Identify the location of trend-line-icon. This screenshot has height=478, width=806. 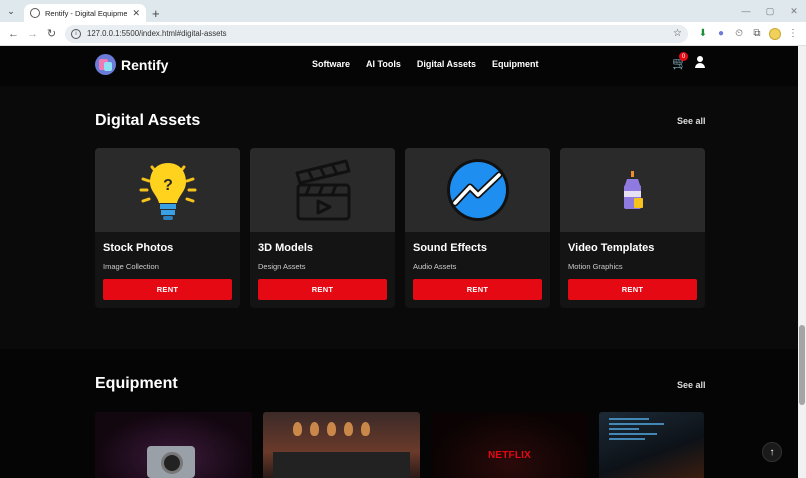
(477, 190).